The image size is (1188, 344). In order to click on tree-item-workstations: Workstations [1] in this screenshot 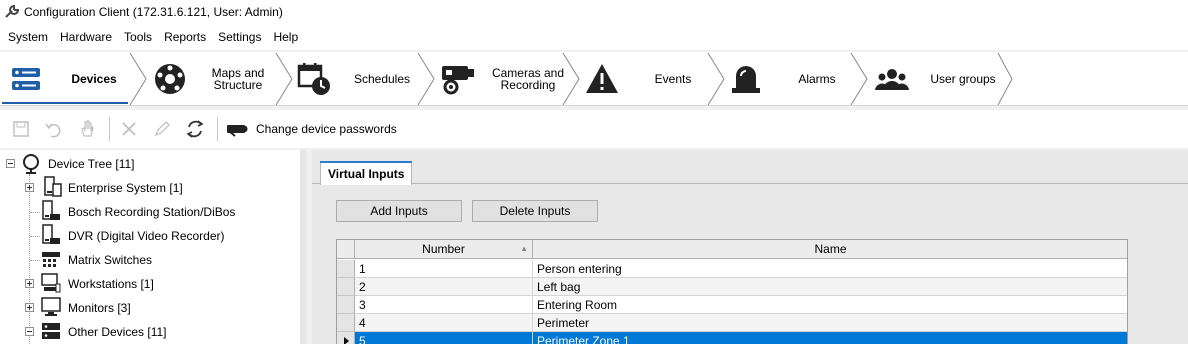, I will do `click(111, 284)`.